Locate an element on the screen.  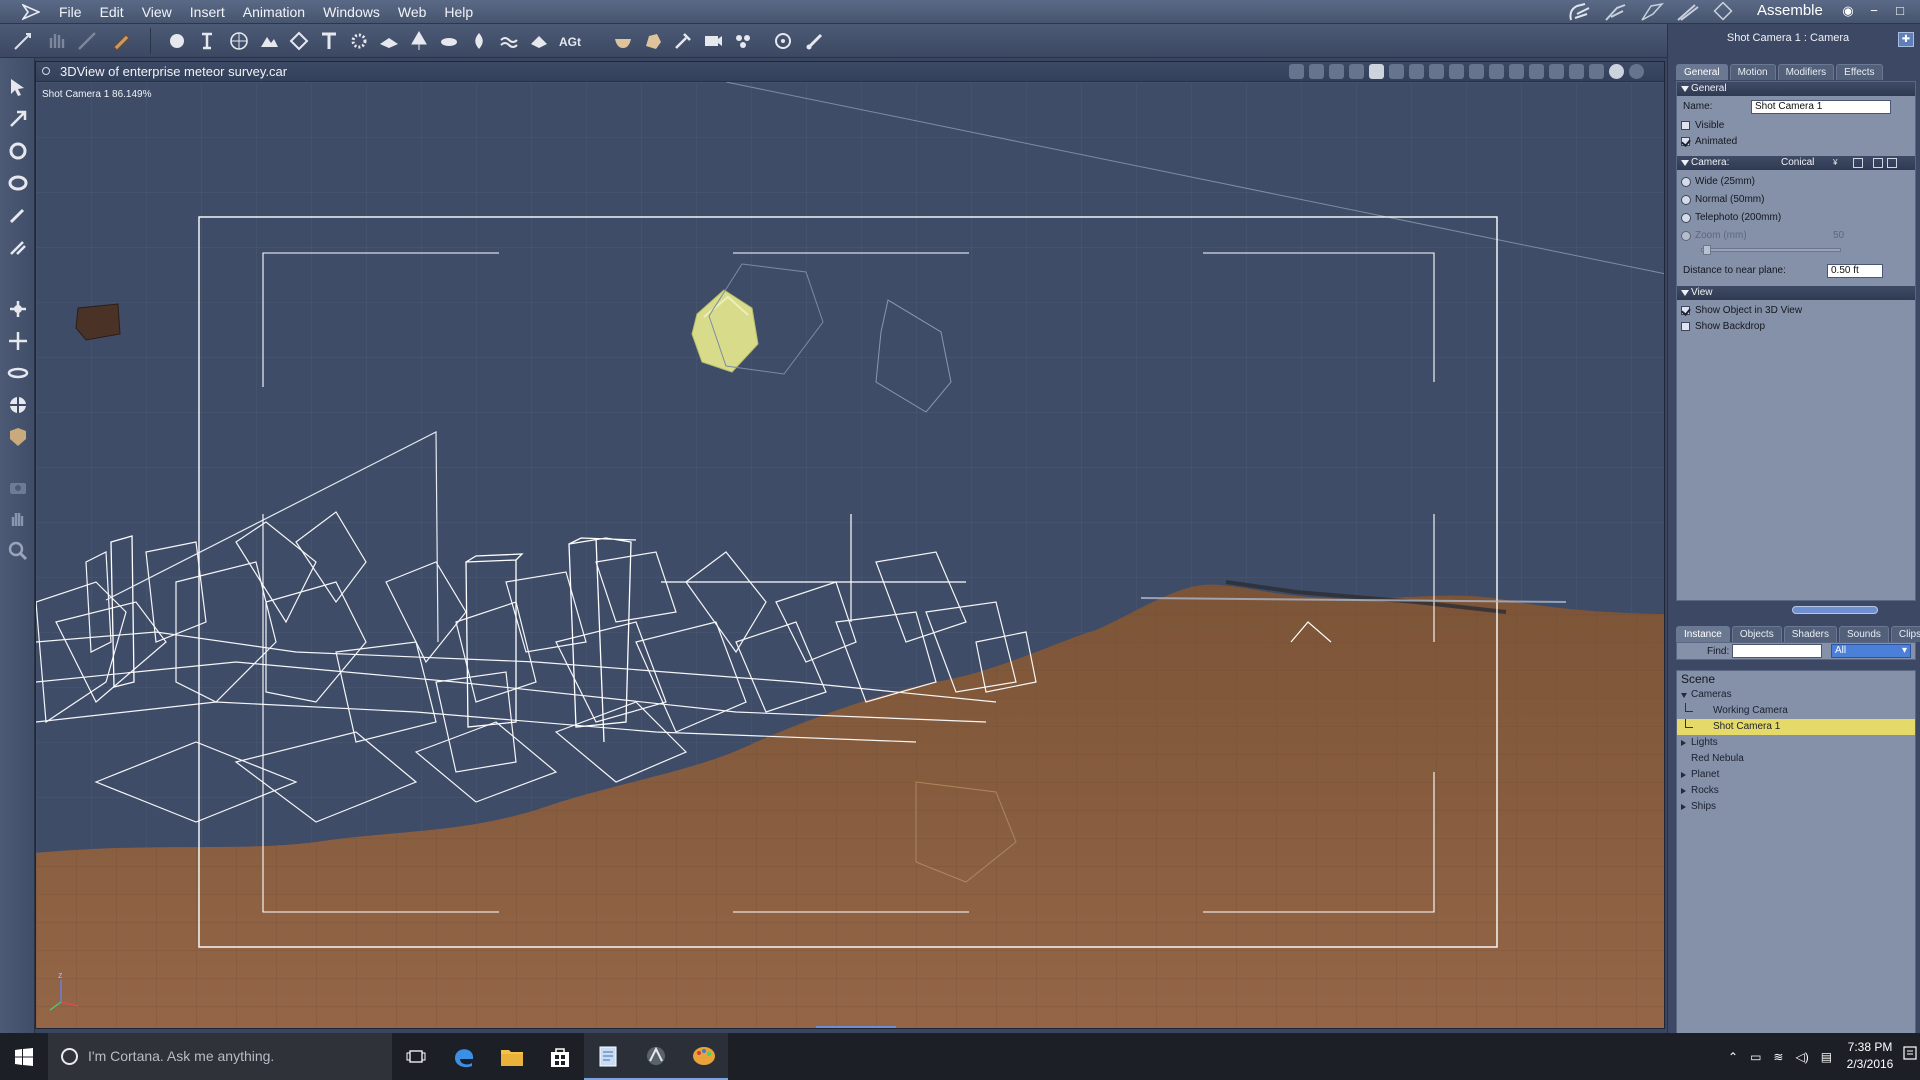
frame-icon is located at coordinates (1356, 71).